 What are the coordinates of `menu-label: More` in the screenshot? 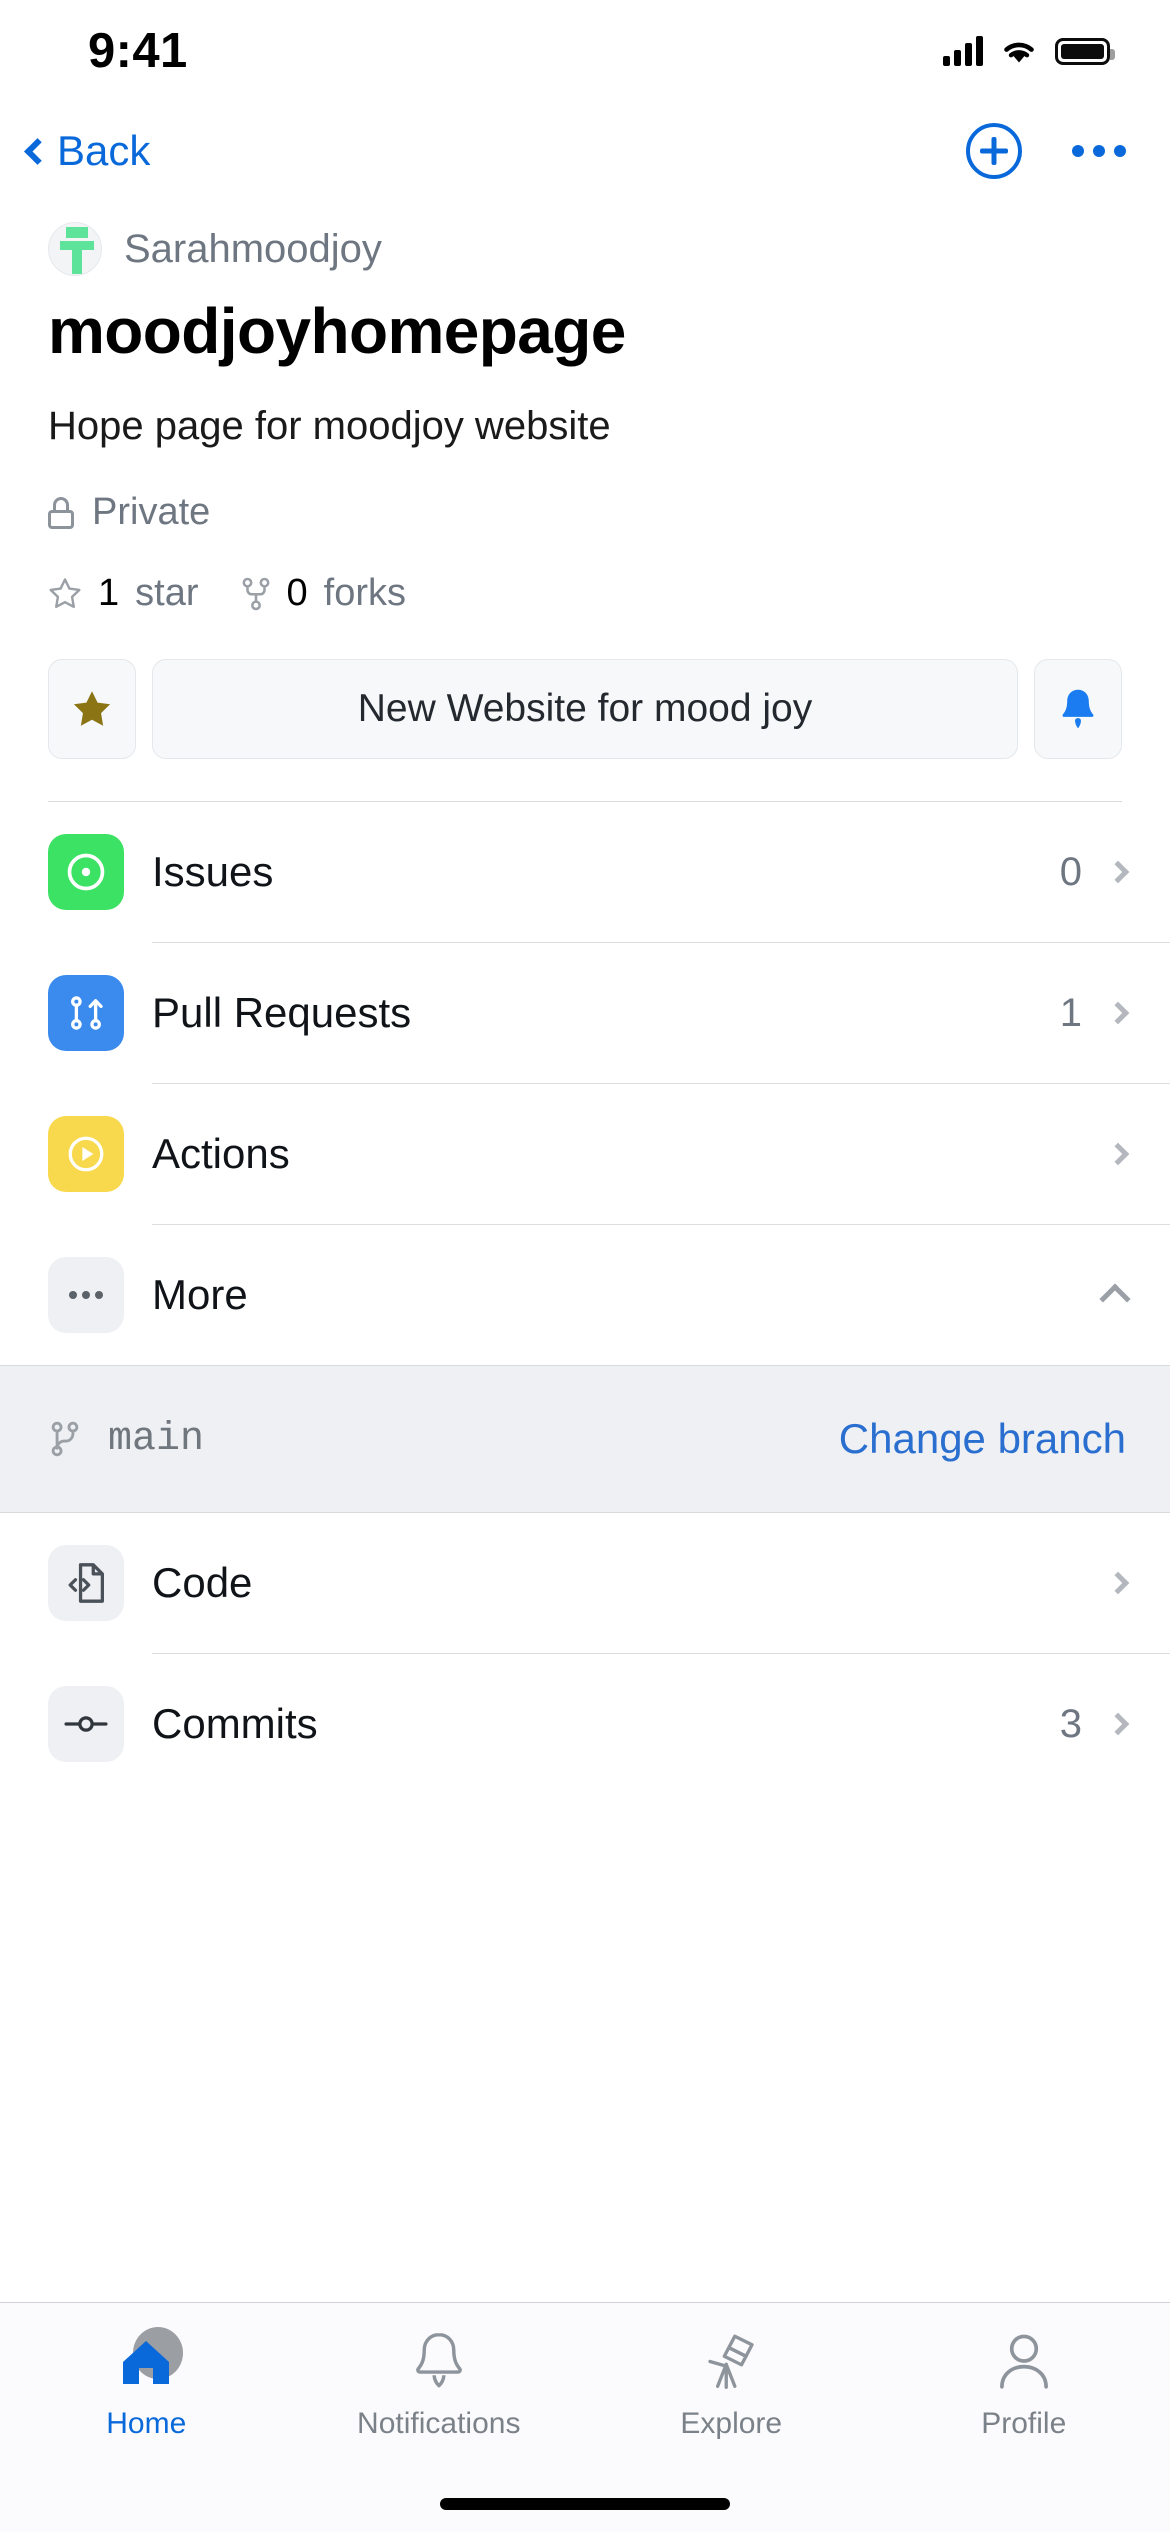 It's located at (200, 1294).